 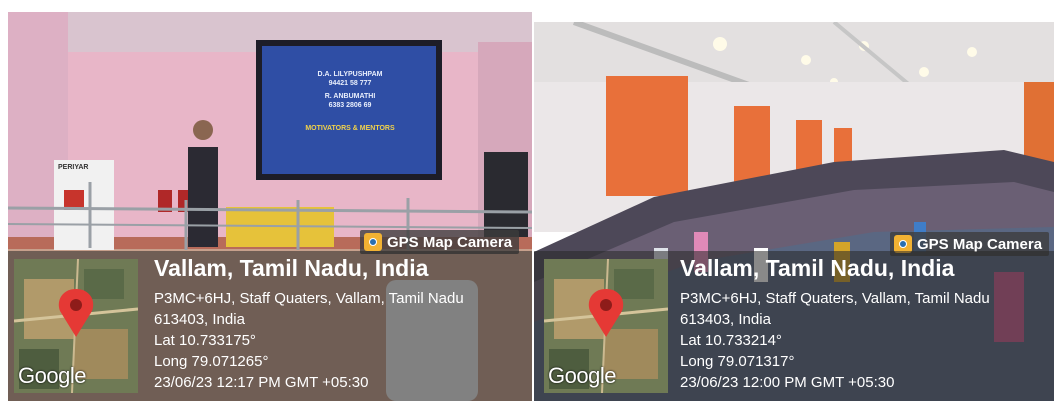 I want to click on latitude: Lat 10.733175°, so click(x=205, y=340).